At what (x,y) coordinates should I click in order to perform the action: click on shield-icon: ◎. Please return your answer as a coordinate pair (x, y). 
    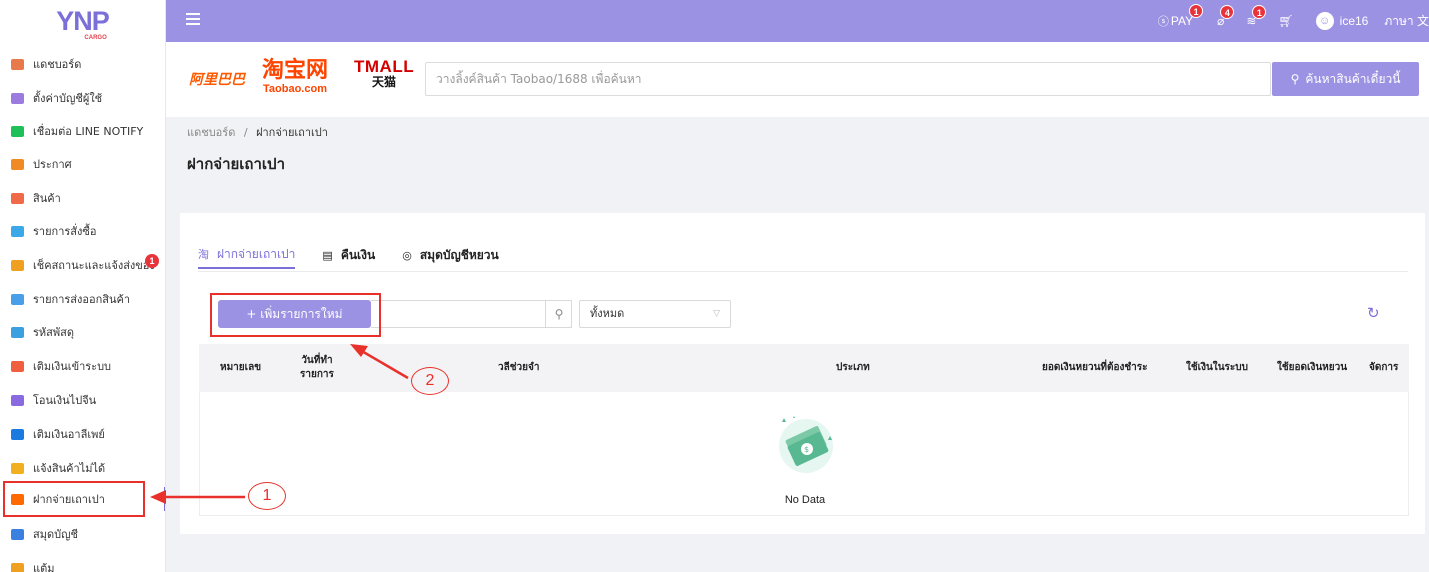
    Looking at the image, I should click on (407, 255).